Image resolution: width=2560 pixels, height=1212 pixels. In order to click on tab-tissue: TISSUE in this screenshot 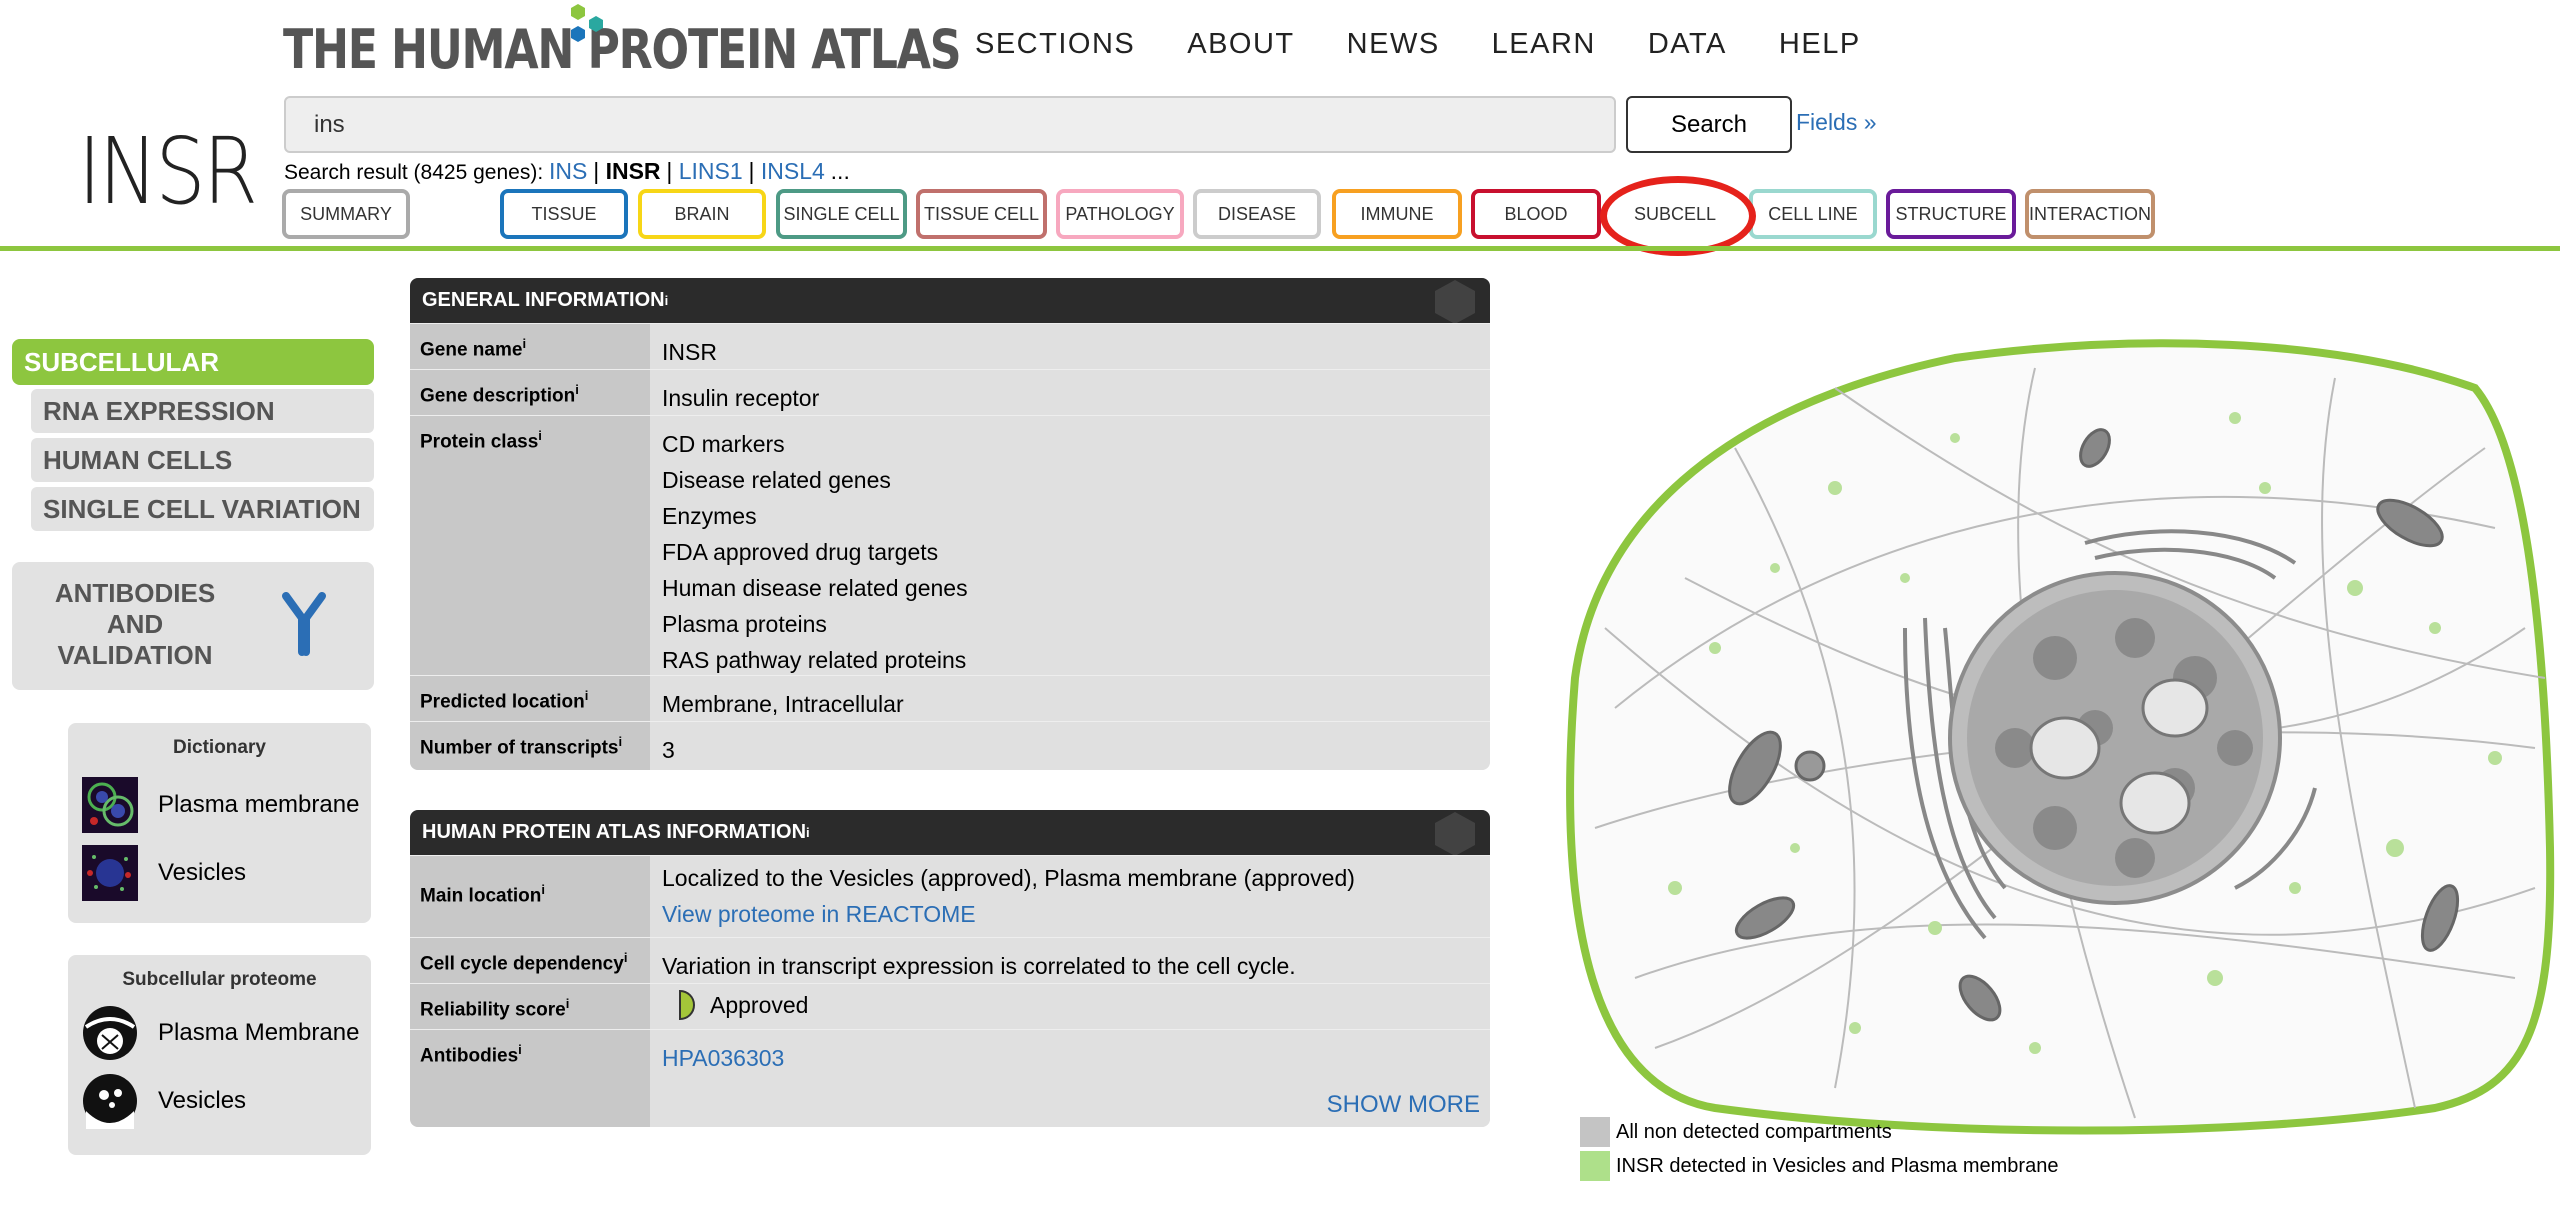, I will do `click(564, 214)`.